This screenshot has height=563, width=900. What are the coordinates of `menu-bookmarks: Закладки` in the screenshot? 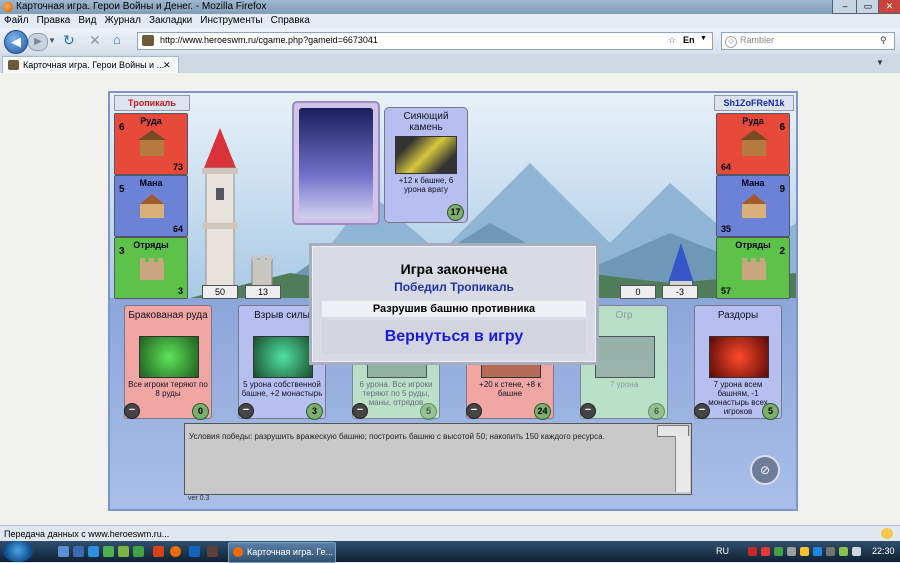 It's located at (170, 21).